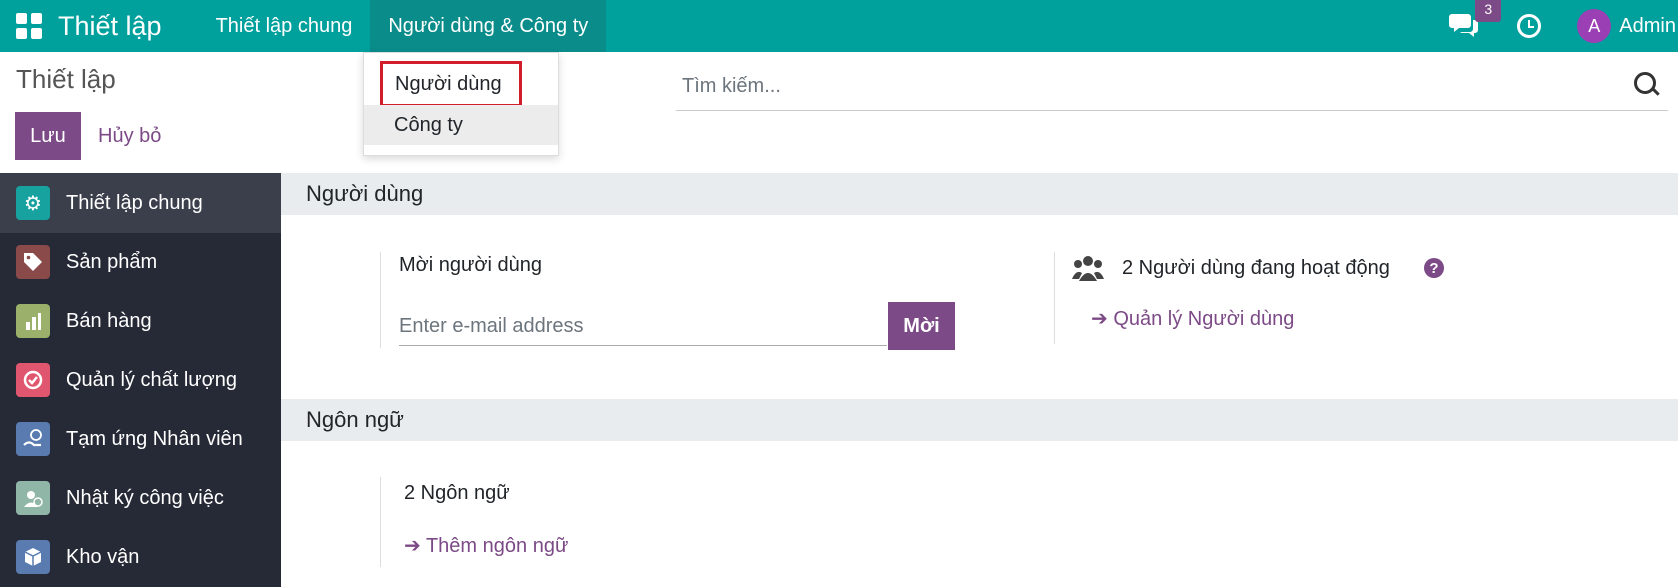 The image size is (1678, 587). What do you see at coordinates (451, 84) in the screenshot?
I see `dropdown-item-users: Người dùng` at bounding box center [451, 84].